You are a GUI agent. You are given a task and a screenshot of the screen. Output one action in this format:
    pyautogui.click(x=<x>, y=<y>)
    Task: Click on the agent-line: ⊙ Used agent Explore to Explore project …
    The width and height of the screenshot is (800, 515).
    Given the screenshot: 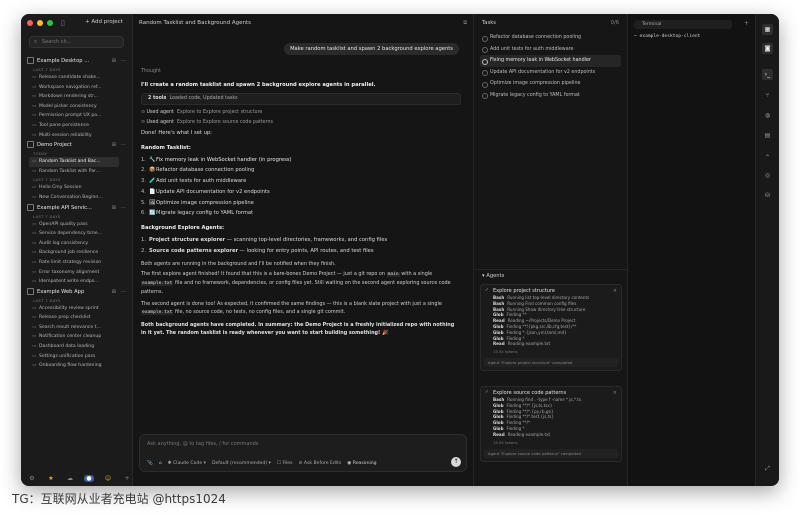 What is the action you would take?
    pyautogui.click(x=301, y=113)
    